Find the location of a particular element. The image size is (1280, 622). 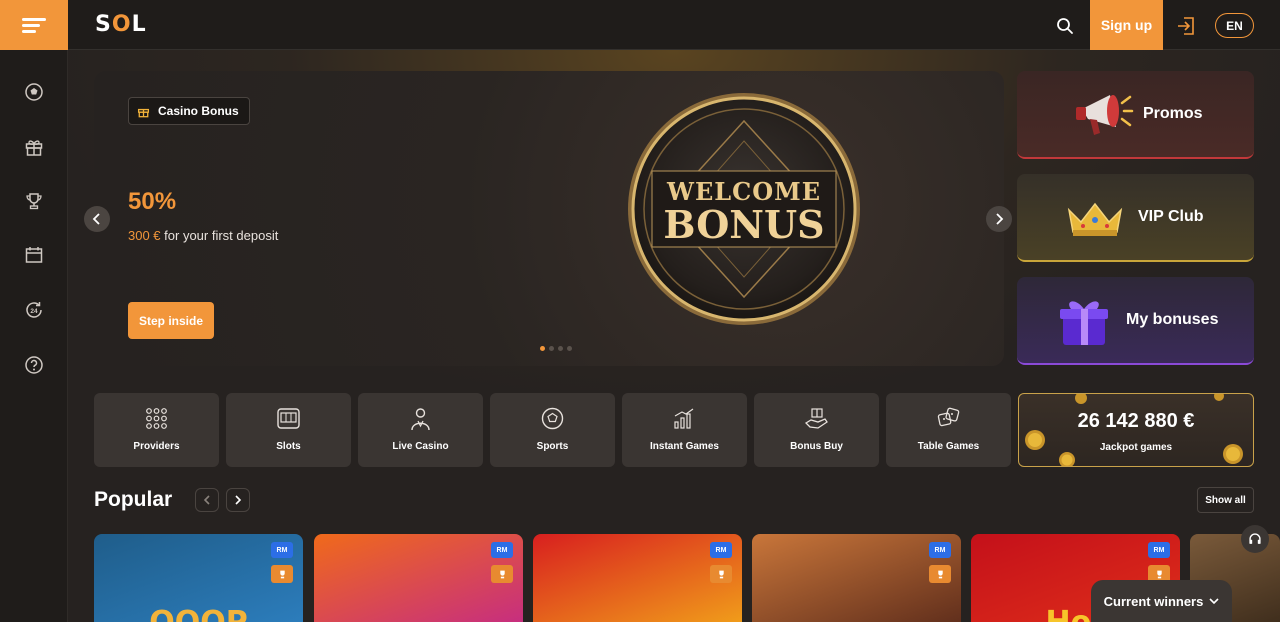

signup-button: Sign up is located at coordinates (1126, 25).